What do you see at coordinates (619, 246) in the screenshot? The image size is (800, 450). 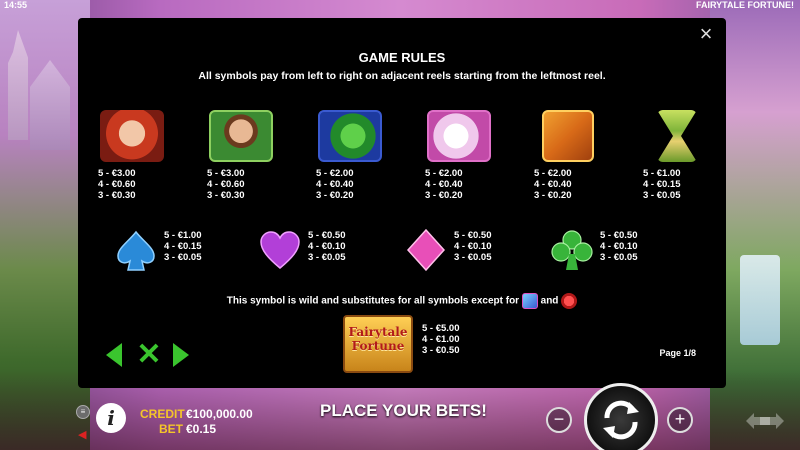 I see `paytable-club: 5 - €0.50 4 - €0.10 3 - €0.05` at bounding box center [619, 246].